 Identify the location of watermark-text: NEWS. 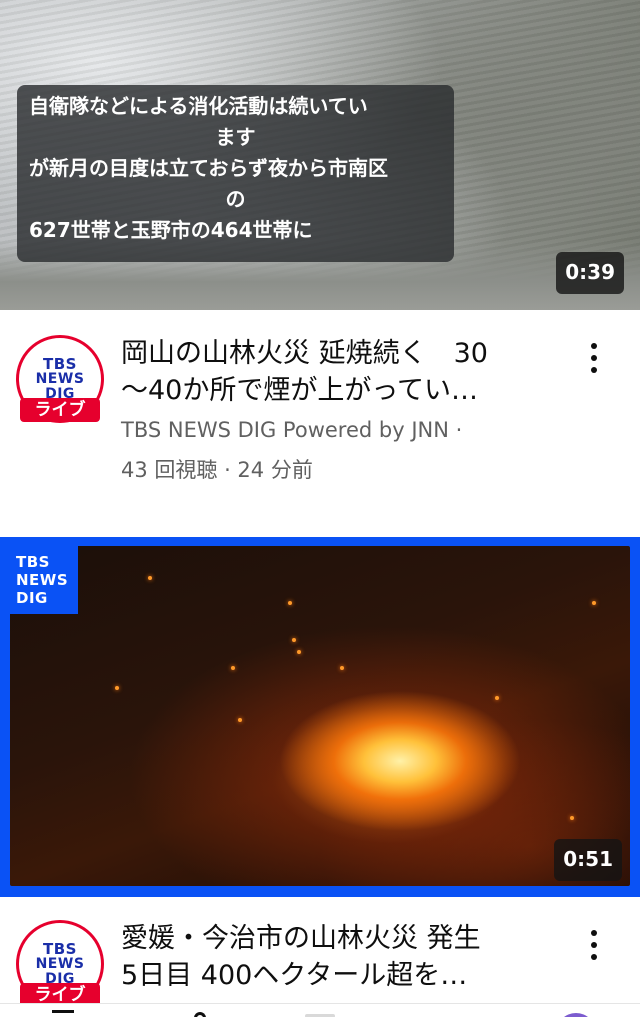
(42, 580).